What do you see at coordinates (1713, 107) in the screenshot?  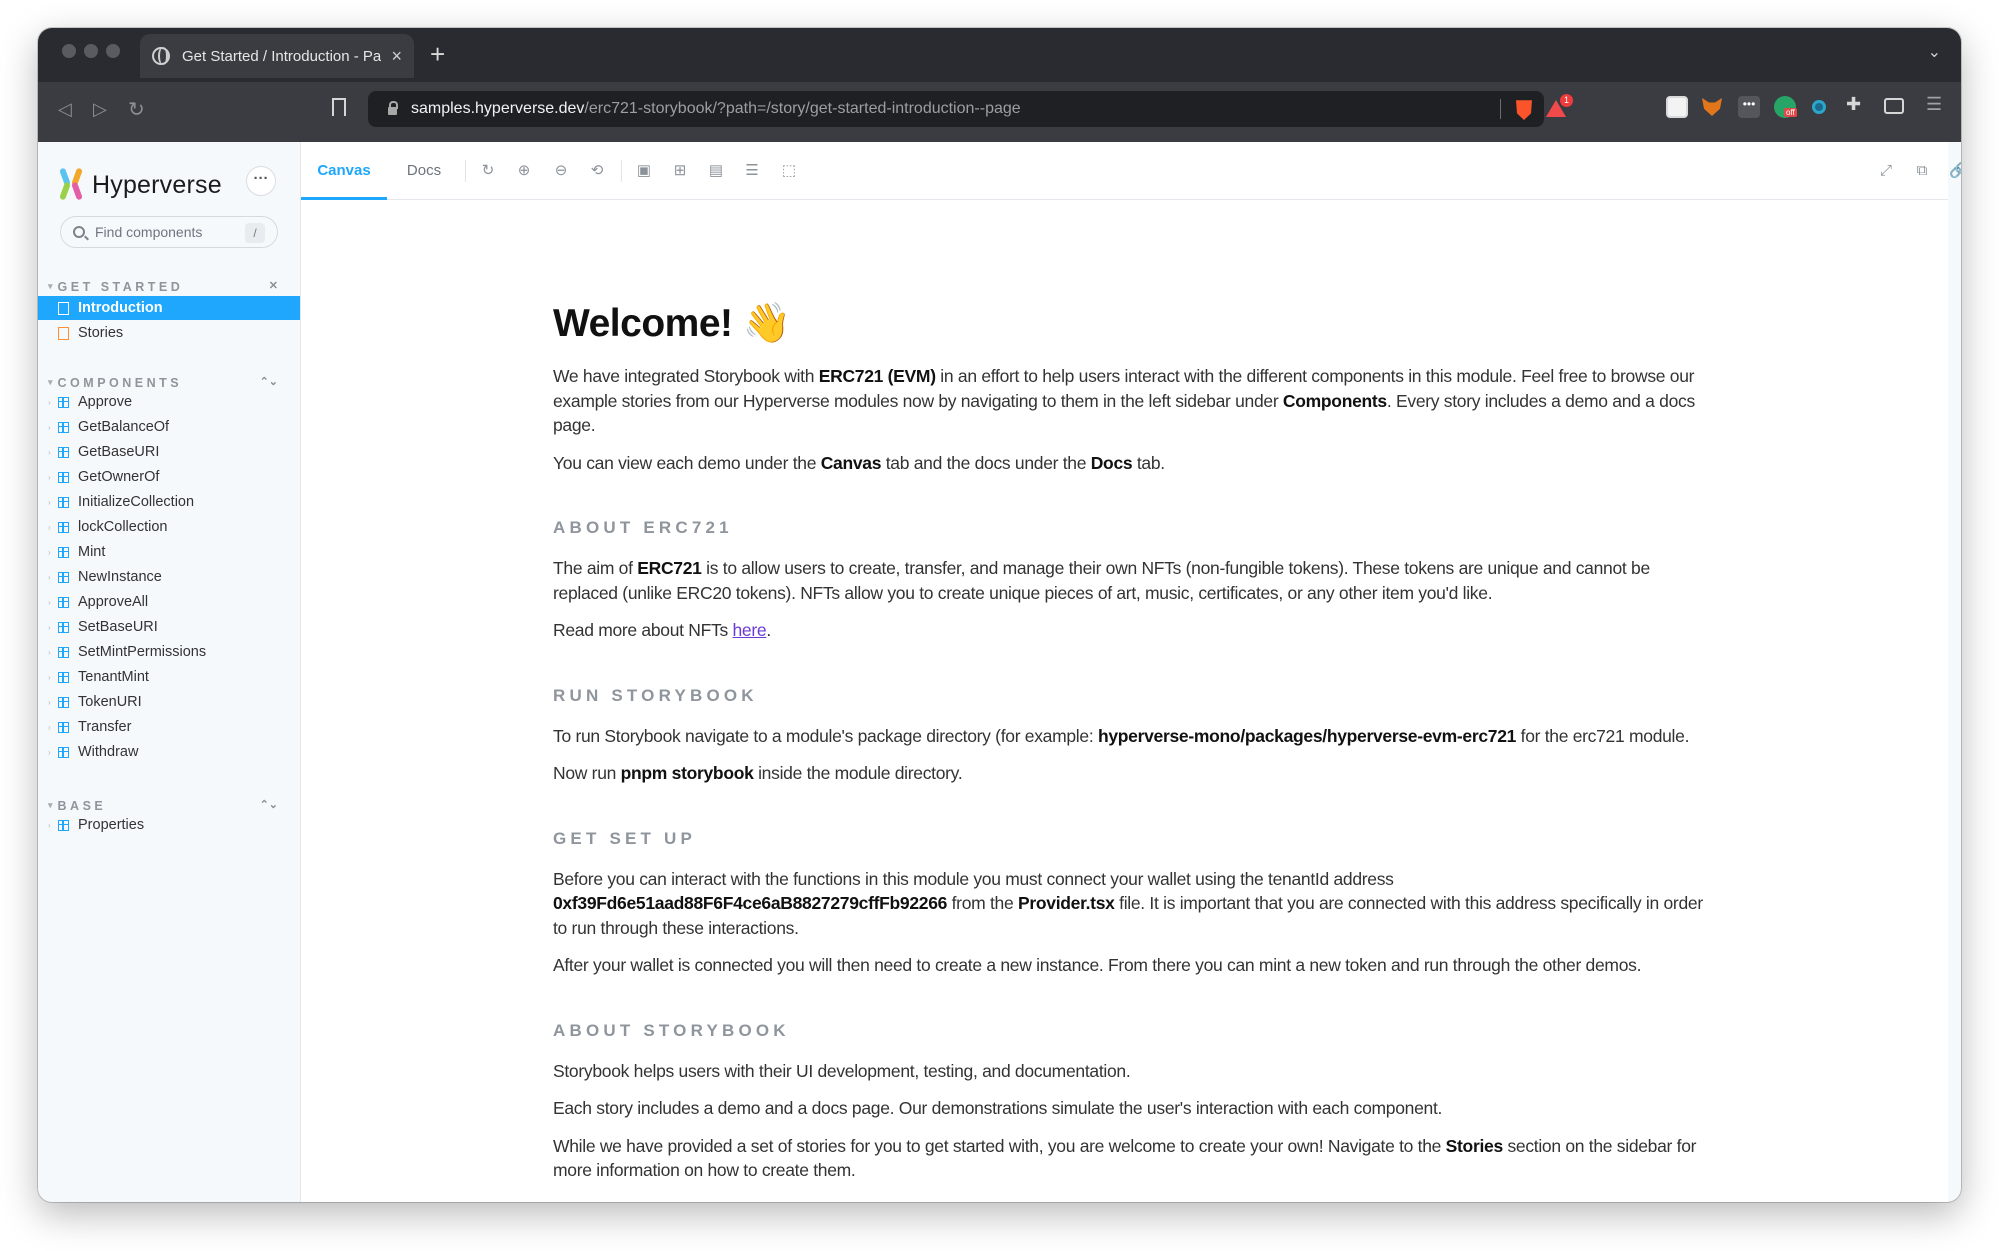 I see `metamask-fox-icon` at bounding box center [1713, 107].